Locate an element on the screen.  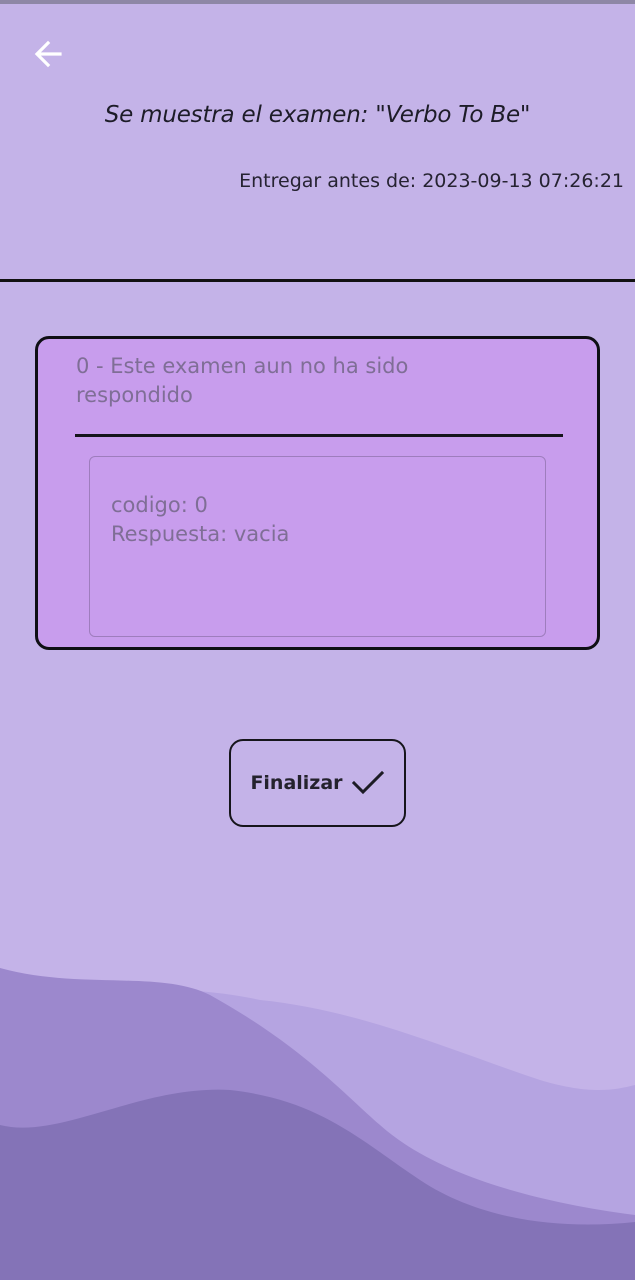
back-button is located at coordinates (48, 54).